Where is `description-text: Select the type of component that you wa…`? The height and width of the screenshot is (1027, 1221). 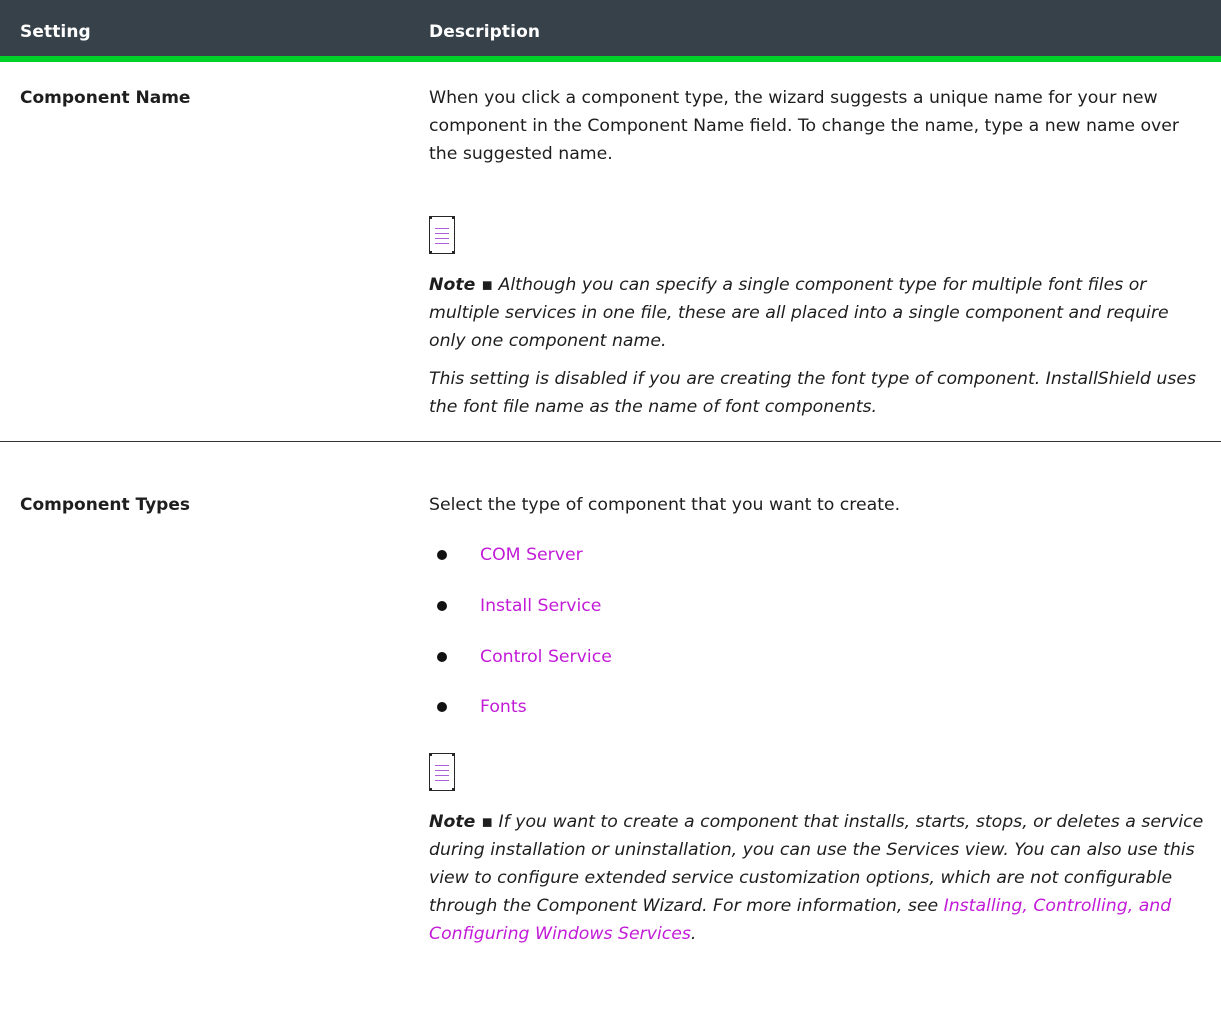
description-text: Select the type of component that you wa… is located at coordinates (665, 505).